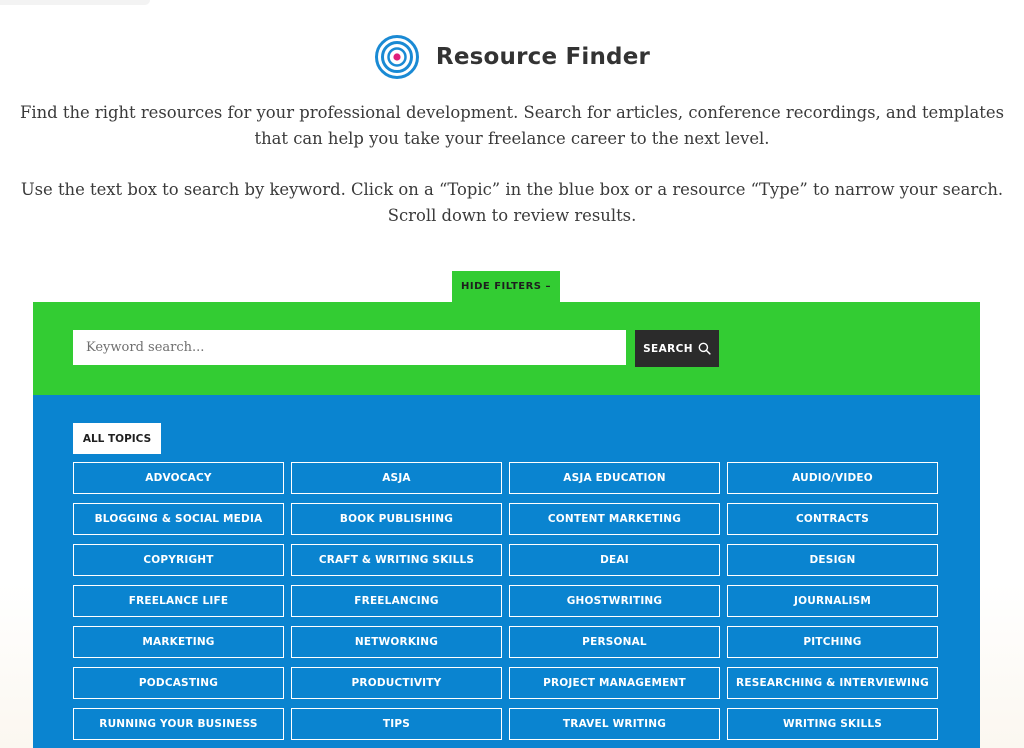 Image resolution: width=1024 pixels, height=748 pixels. What do you see at coordinates (832, 642) in the screenshot?
I see `topic-button-pitching: PITCHING` at bounding box center [832, 642].